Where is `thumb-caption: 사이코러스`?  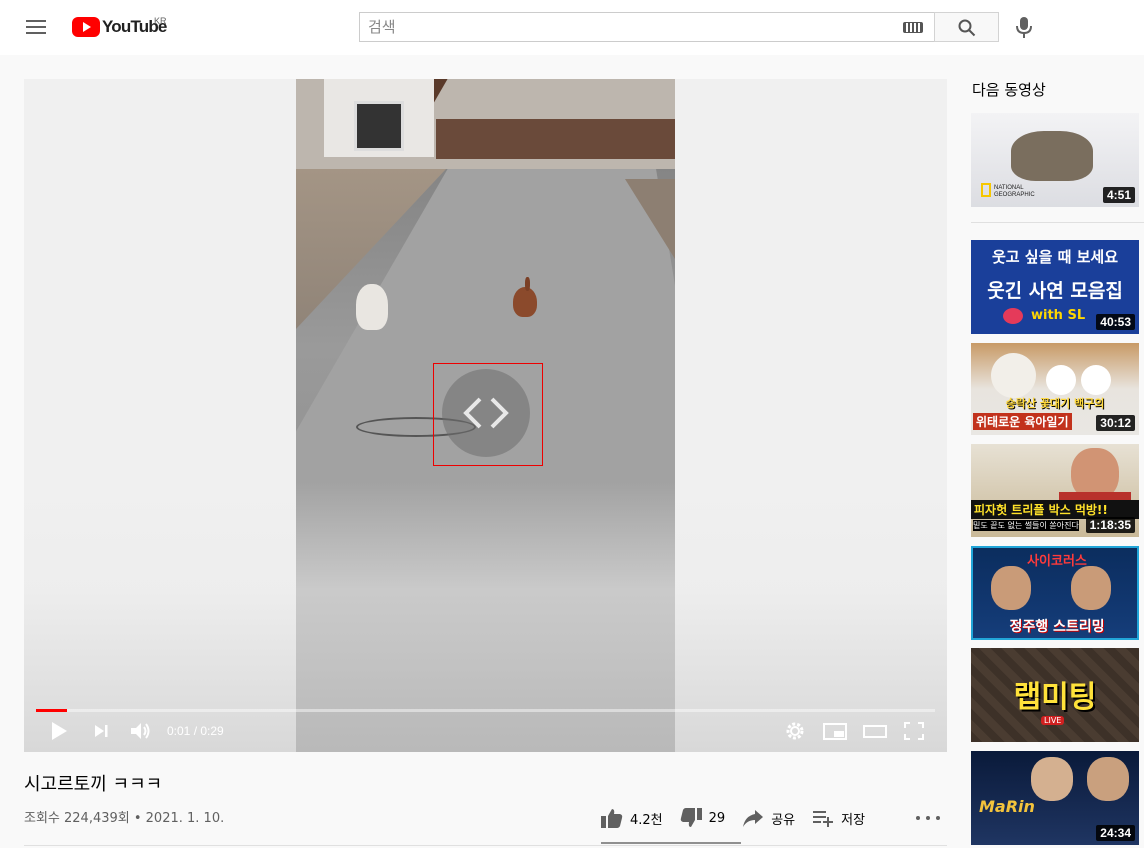
thumb-caption: 사이코러스 is located at coordinates (1057, 561).